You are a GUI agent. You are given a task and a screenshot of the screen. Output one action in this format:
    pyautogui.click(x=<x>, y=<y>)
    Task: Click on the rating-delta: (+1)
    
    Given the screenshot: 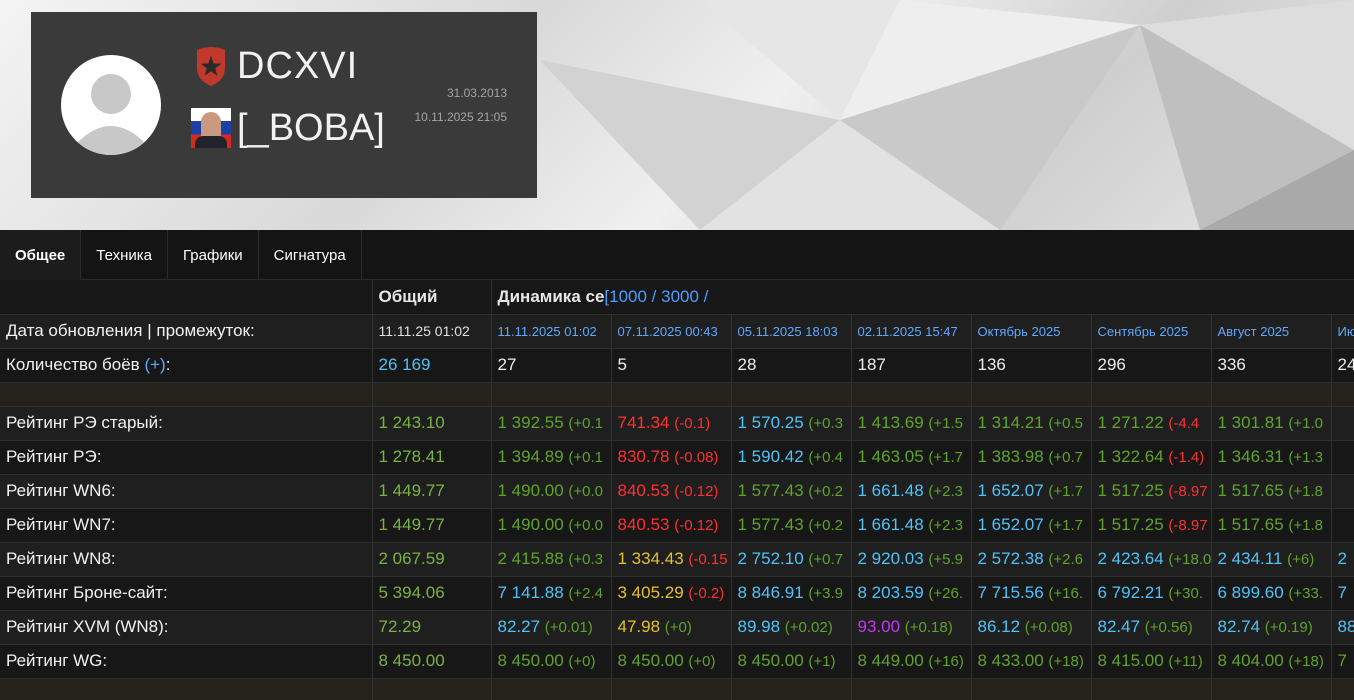 What is the action you would take?
    pyautogui.click(x=822, y=661)
    